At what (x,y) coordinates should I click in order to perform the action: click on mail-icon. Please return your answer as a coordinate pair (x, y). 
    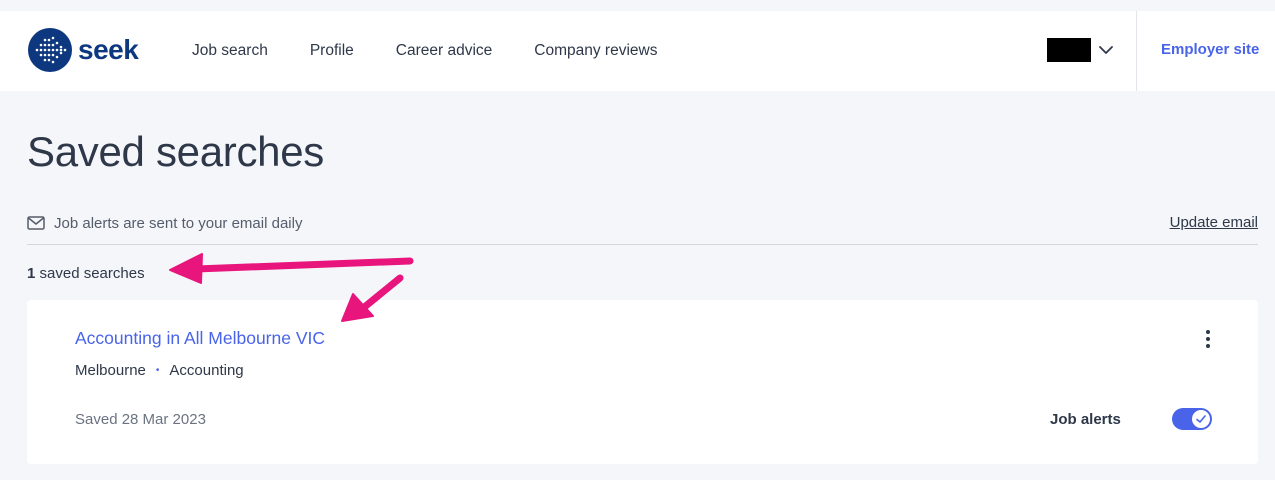
    Looking at the image, I should click on (36, 223).